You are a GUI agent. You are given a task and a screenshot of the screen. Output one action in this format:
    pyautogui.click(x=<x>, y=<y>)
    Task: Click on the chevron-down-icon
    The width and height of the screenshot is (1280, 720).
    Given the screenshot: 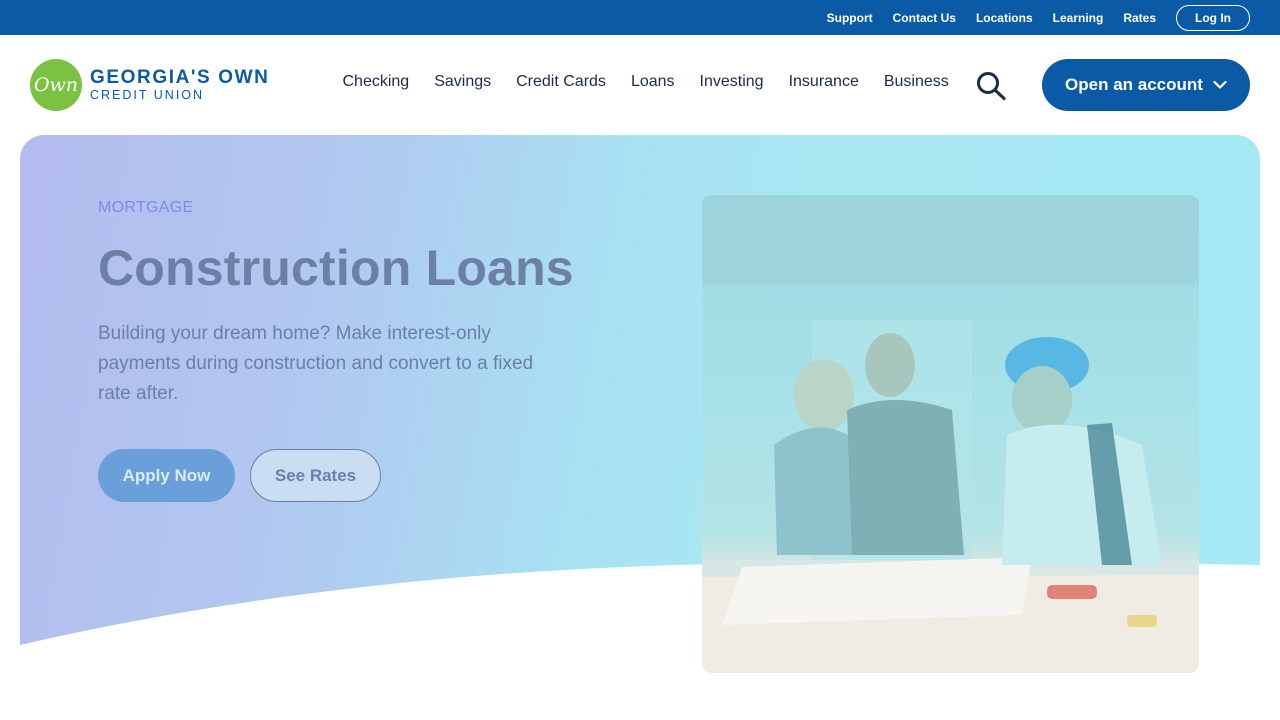 What is the action you would take?
    pyautogui.click(x=1220, y=85)
    